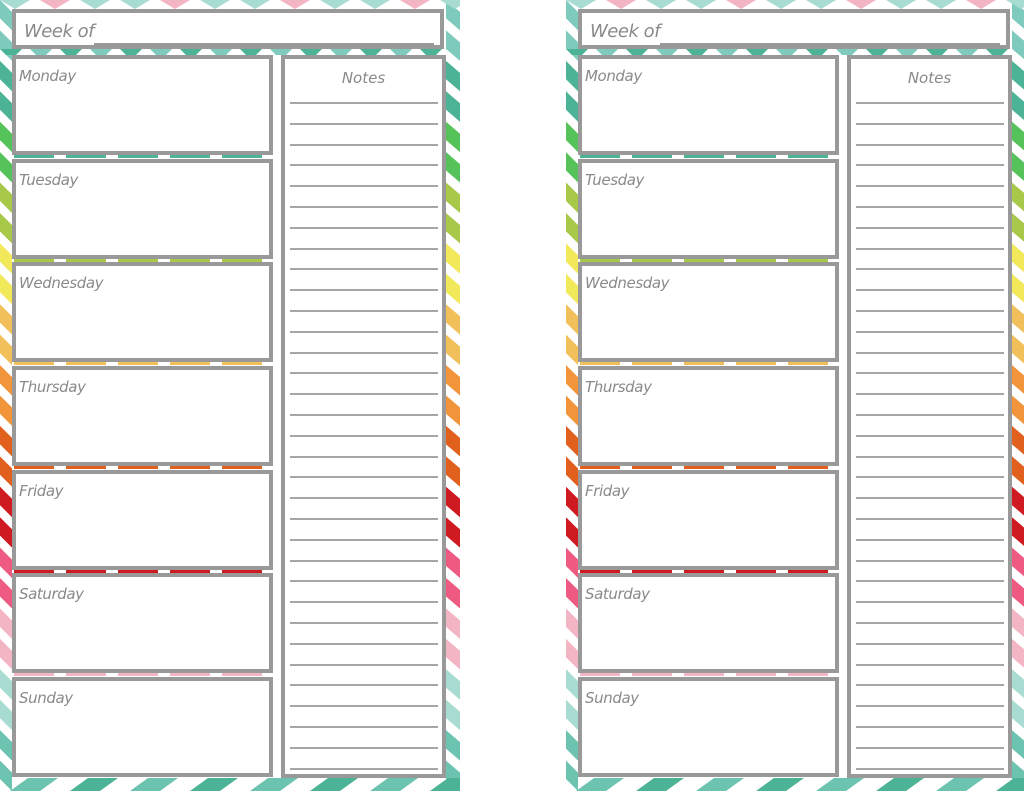 The image size is (1024, 791). I want to click on day-divider, so click(143, 363).